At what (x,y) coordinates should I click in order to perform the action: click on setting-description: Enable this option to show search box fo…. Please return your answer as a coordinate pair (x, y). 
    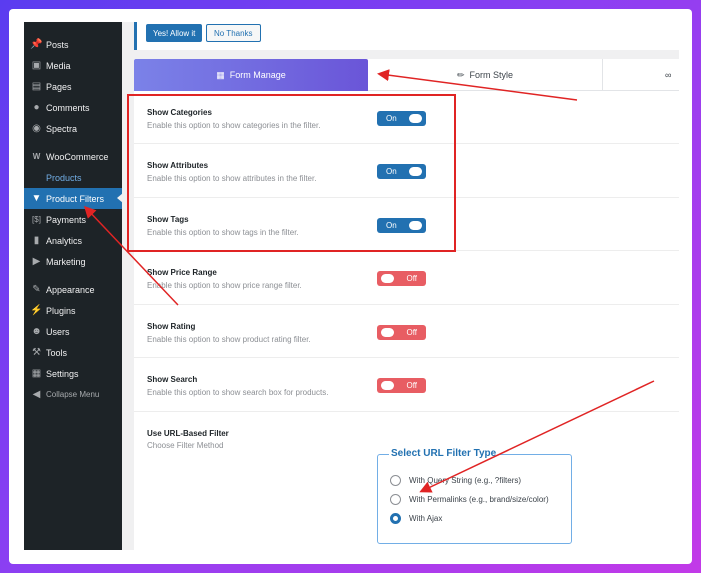
    Looking at the image, I should click on (238, 392).